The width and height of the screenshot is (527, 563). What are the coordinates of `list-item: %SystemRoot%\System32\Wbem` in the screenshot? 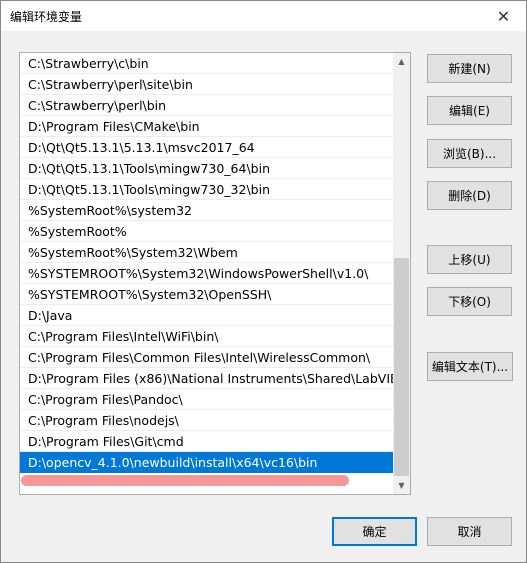 It's located at (207, 252).